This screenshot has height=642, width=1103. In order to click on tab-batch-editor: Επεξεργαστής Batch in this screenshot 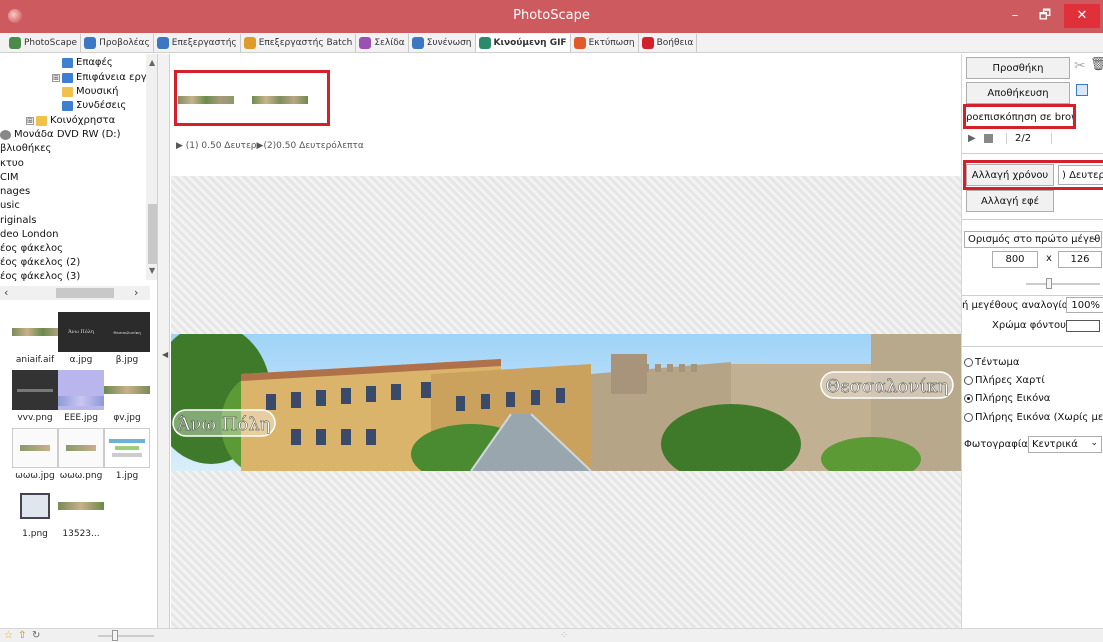, I will do `click(299, 42)`.